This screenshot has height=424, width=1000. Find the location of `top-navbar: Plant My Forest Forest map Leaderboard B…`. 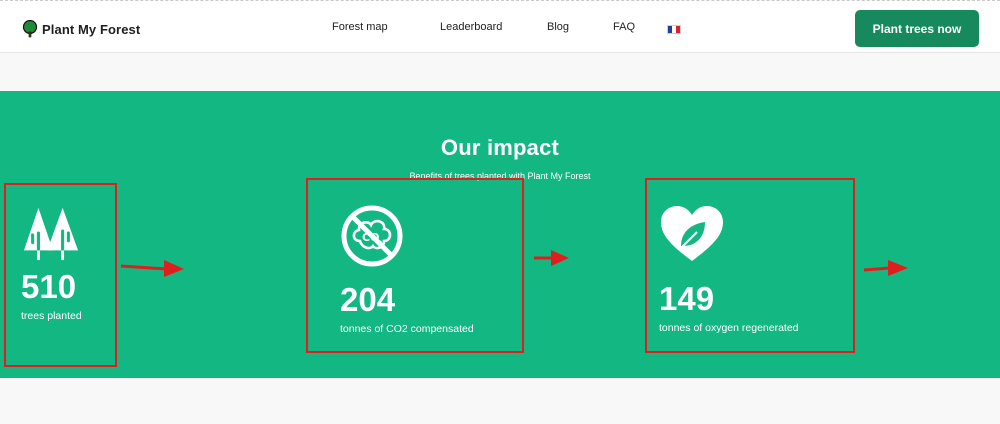

top-navbar: Plant My Forest Forest map Leaderboard B… is located at coordinates (500, 26).